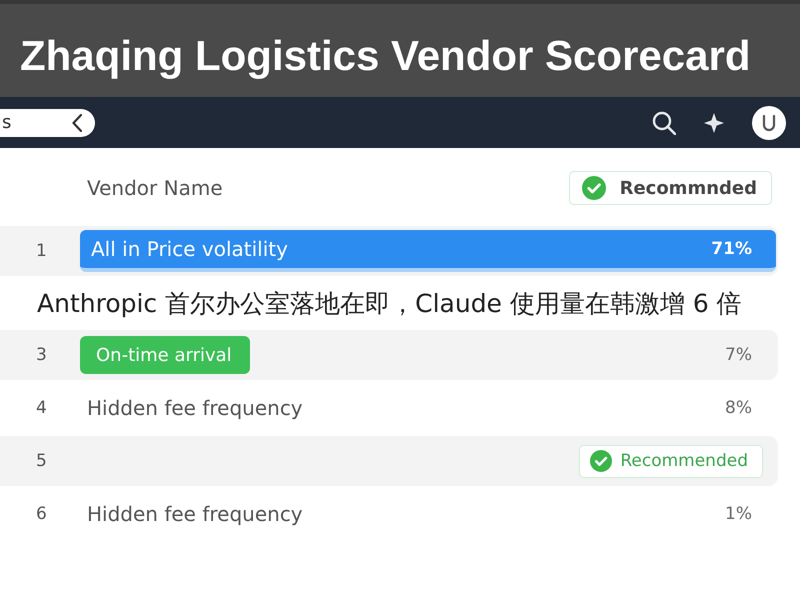 The width and height of the screenshot is (800, 600). I want to click on badge-label: Recommnded, so click(688, 188).